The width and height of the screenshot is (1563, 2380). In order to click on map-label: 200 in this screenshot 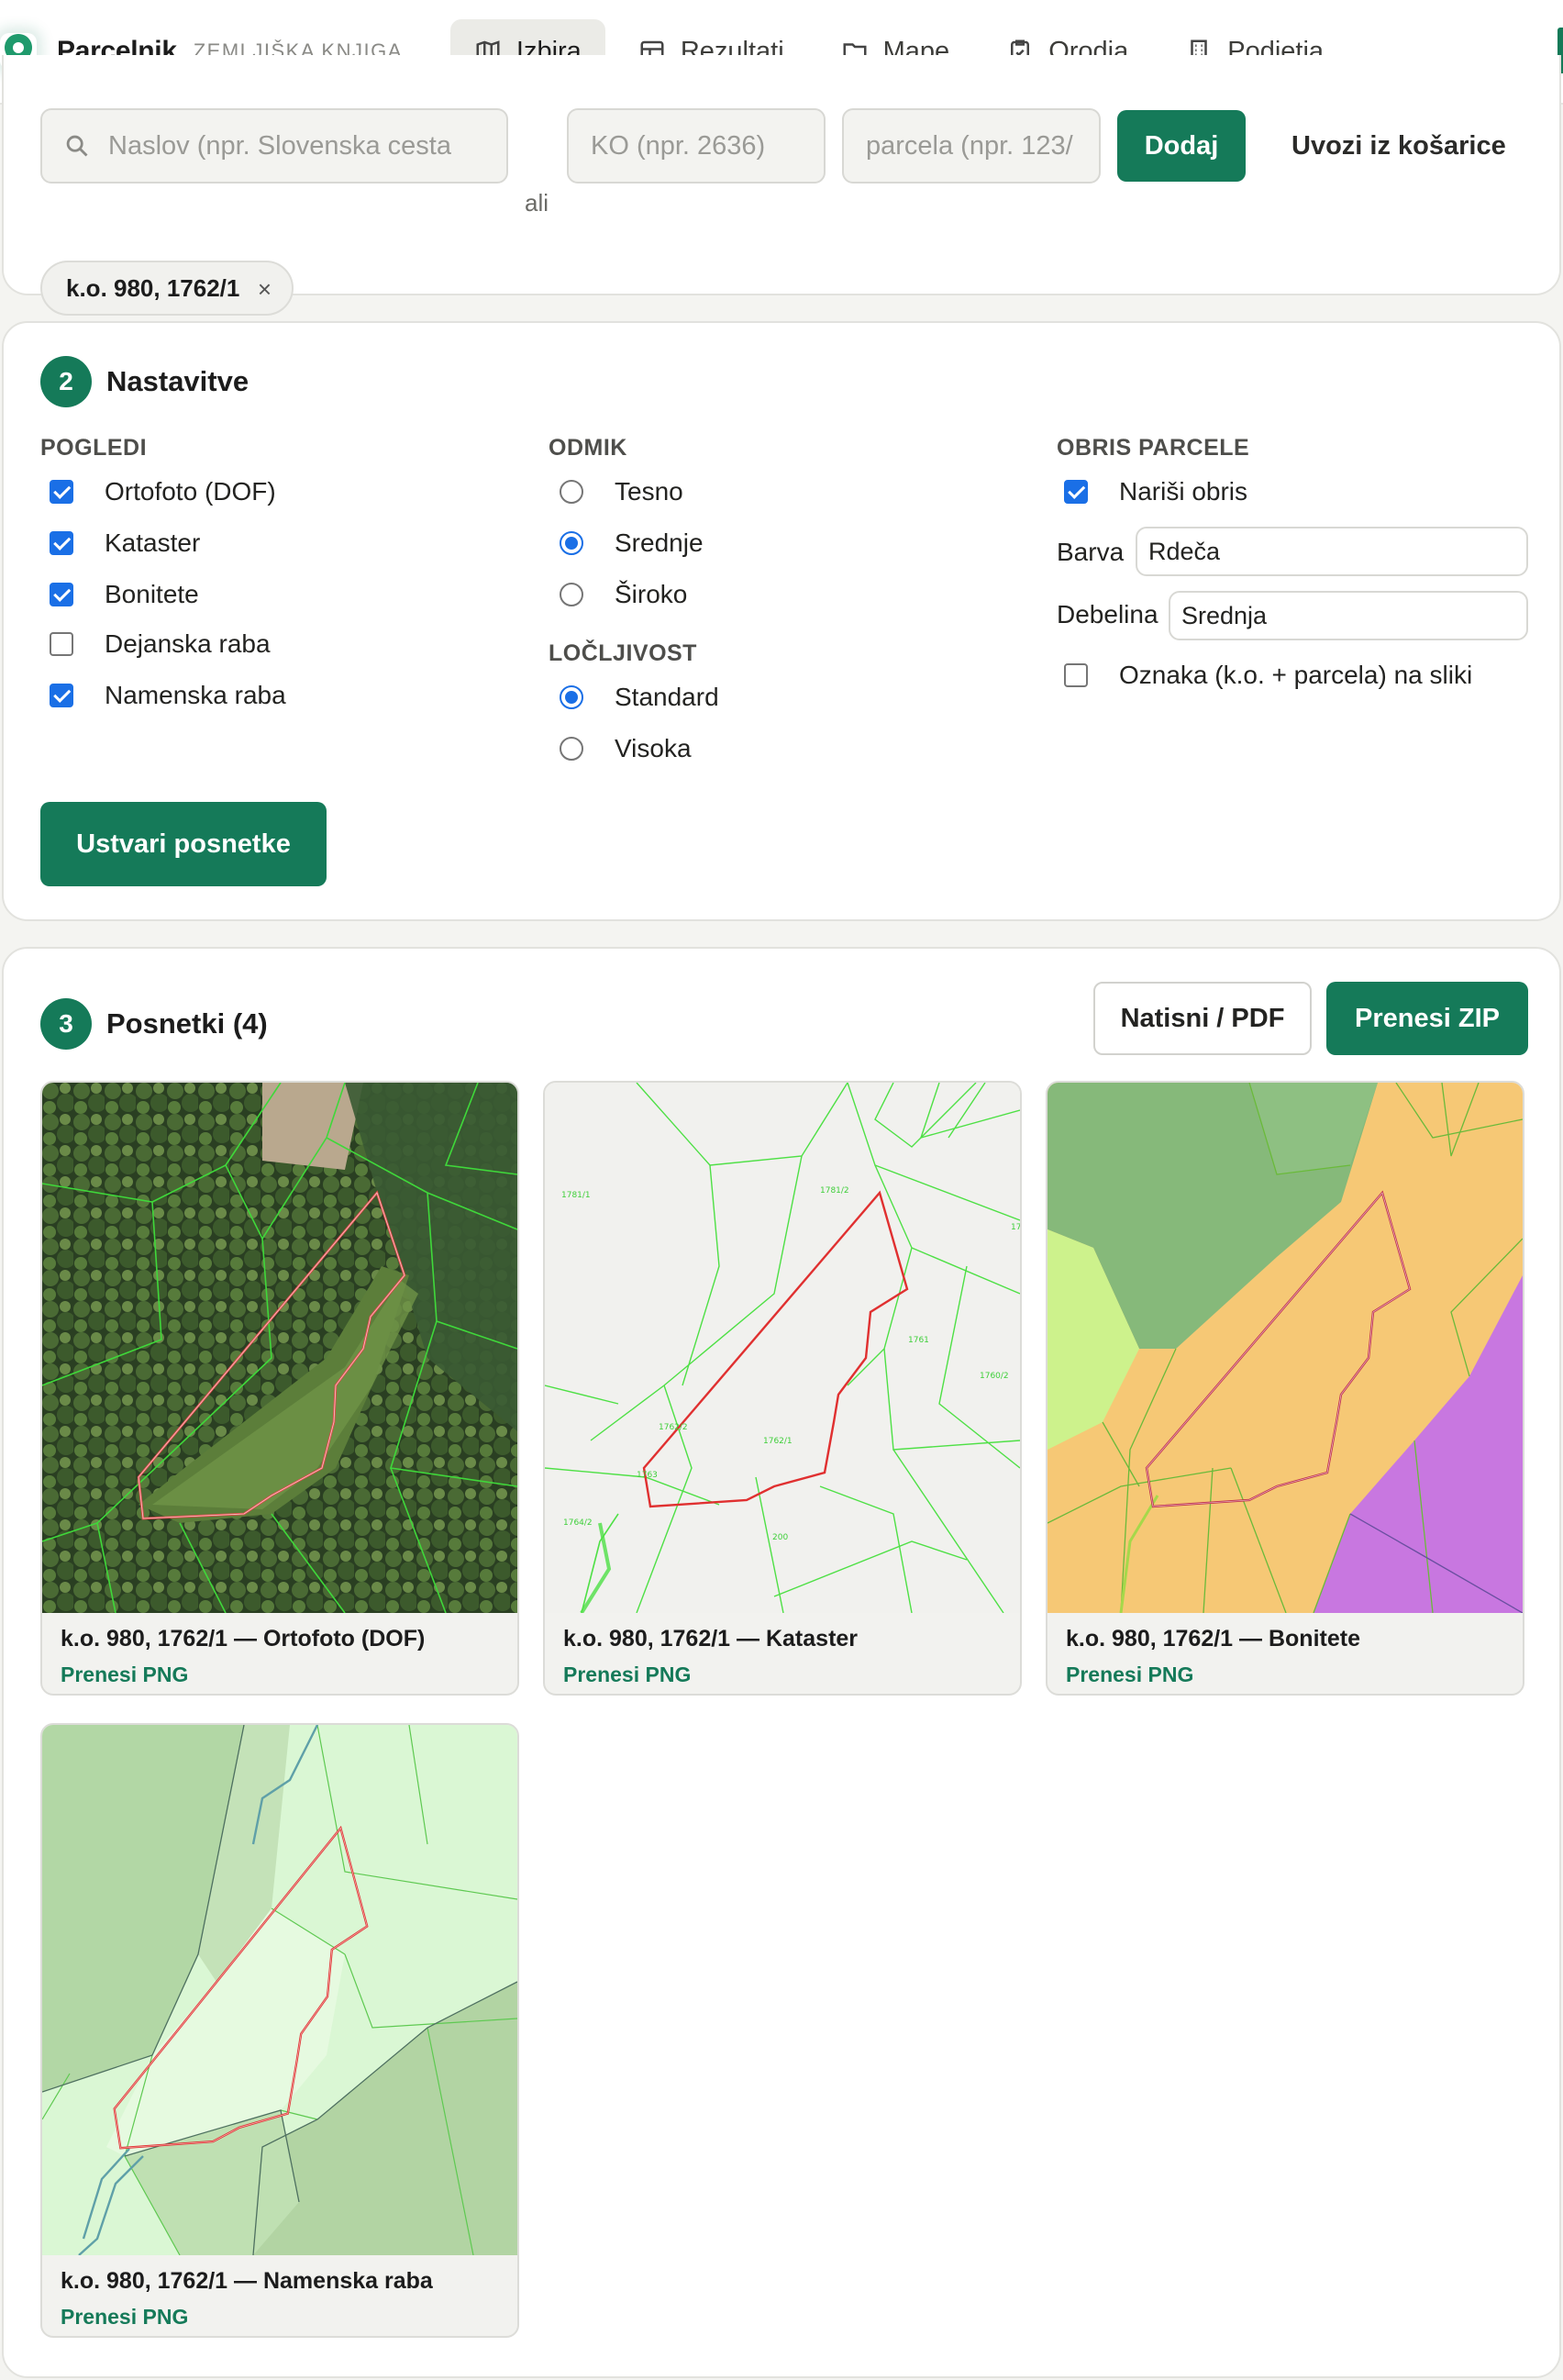, I will do `click(780, 1537)`.